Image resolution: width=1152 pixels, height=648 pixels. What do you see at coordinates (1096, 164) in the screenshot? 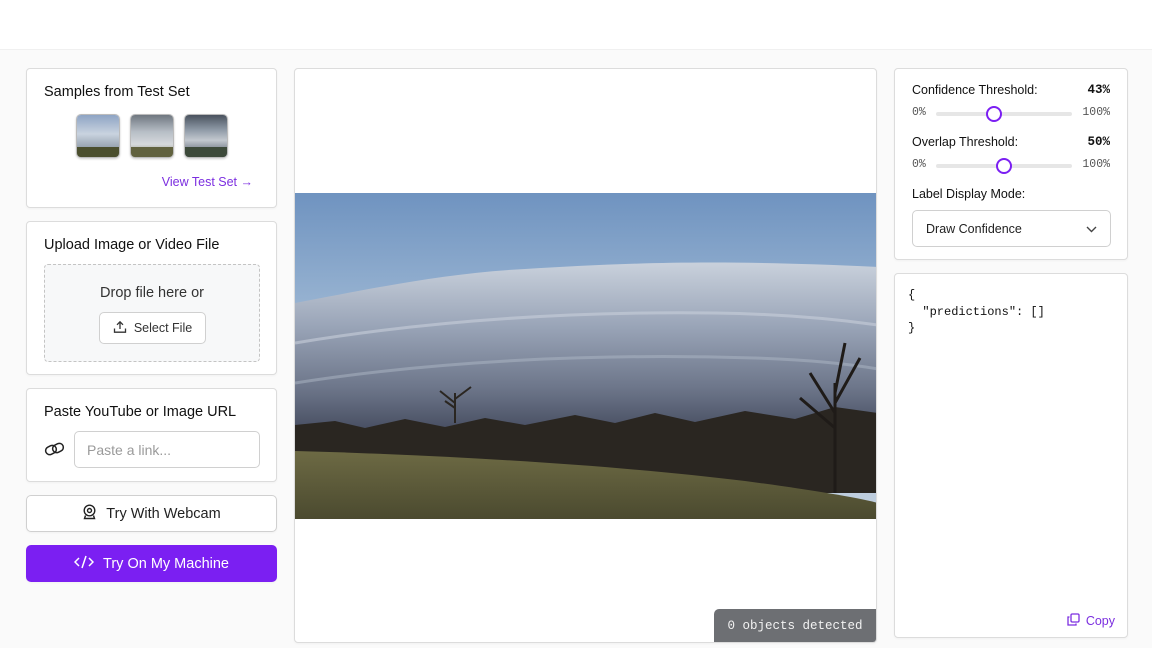
I see `overlap-max: 100%` at bounding box center [1096, 164].